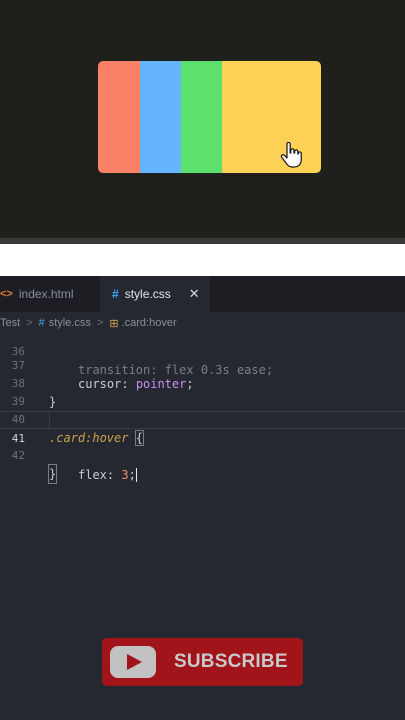 The image size is (405, 720). I want to click on css-file-icon: #, so click(115, 294).